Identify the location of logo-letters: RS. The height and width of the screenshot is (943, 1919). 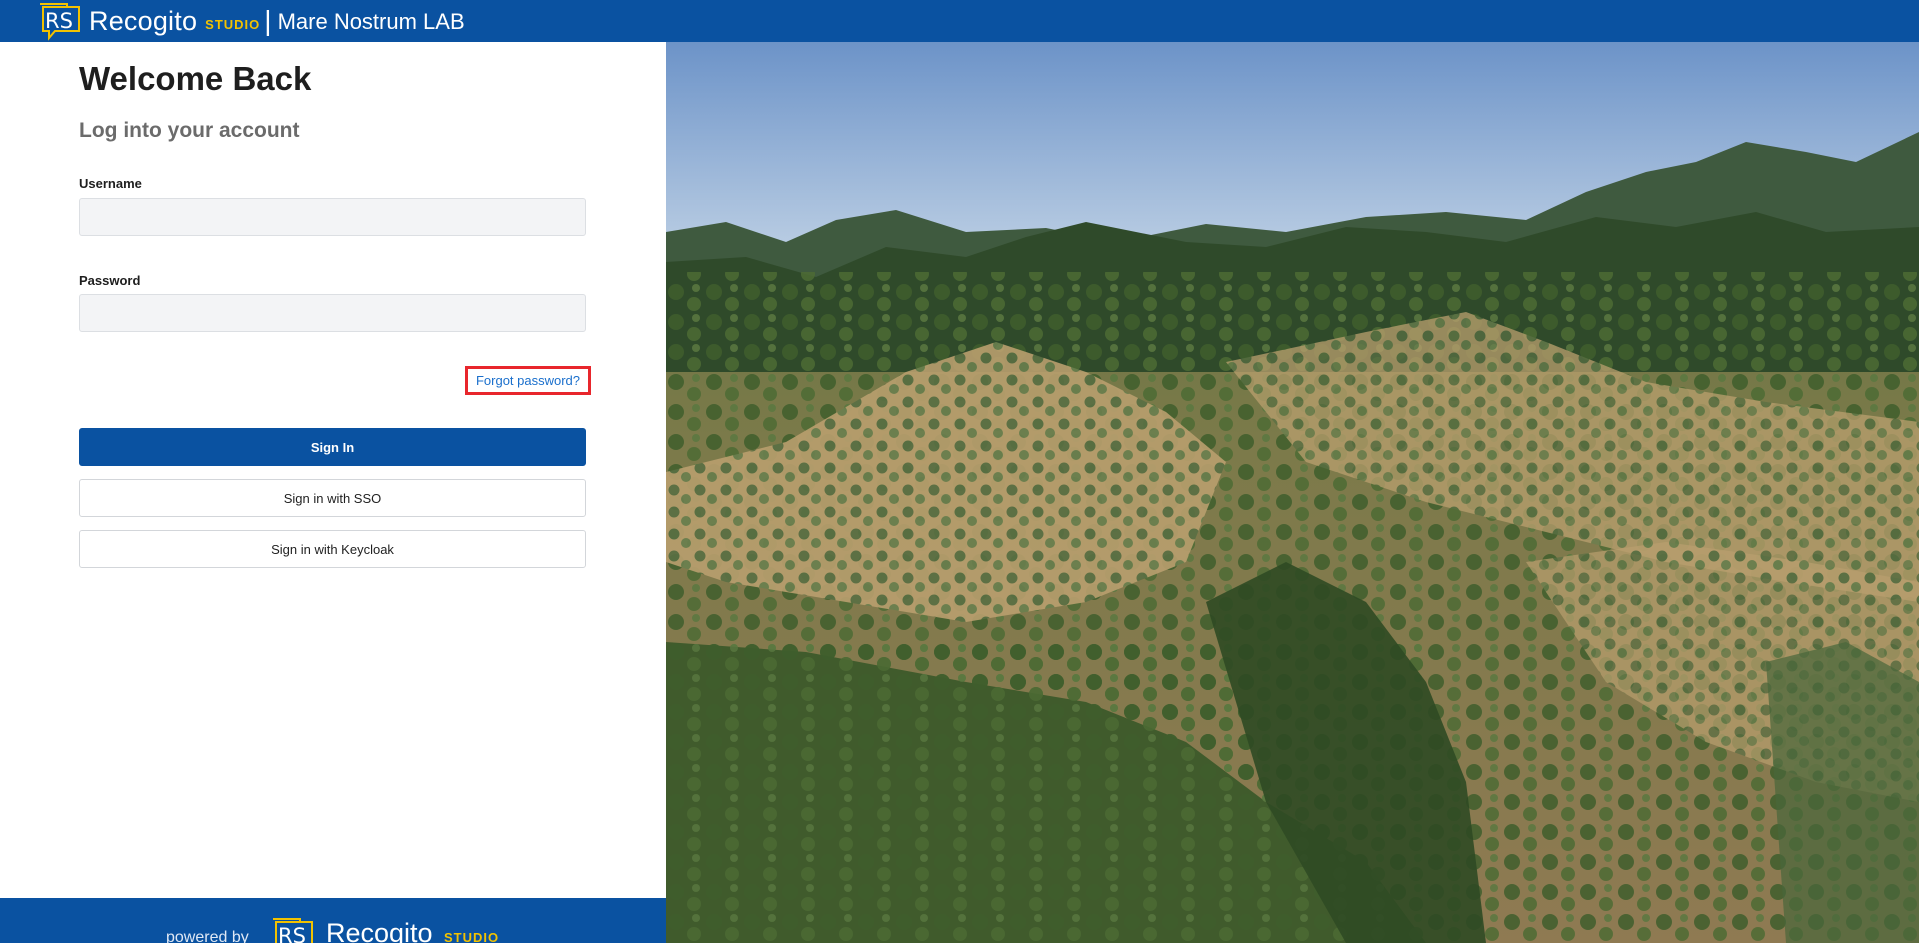
(59, 21).